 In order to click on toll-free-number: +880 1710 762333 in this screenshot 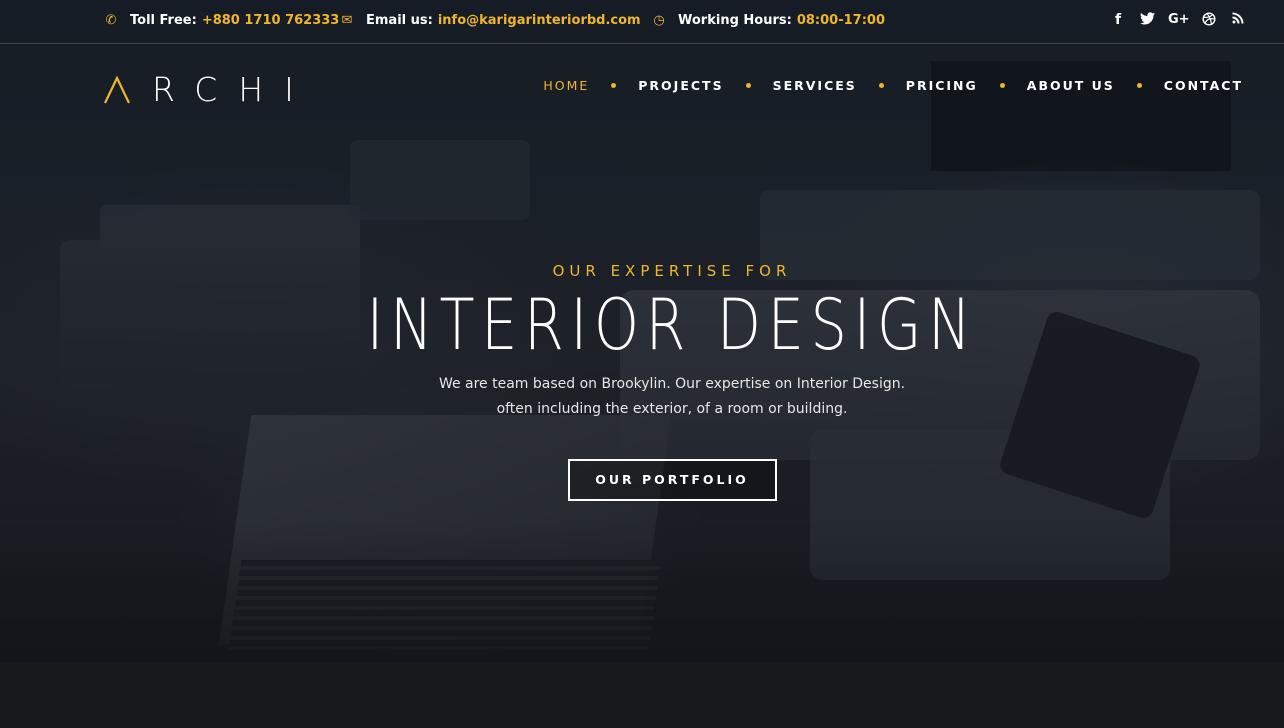, I will do `click(271, 20)`.